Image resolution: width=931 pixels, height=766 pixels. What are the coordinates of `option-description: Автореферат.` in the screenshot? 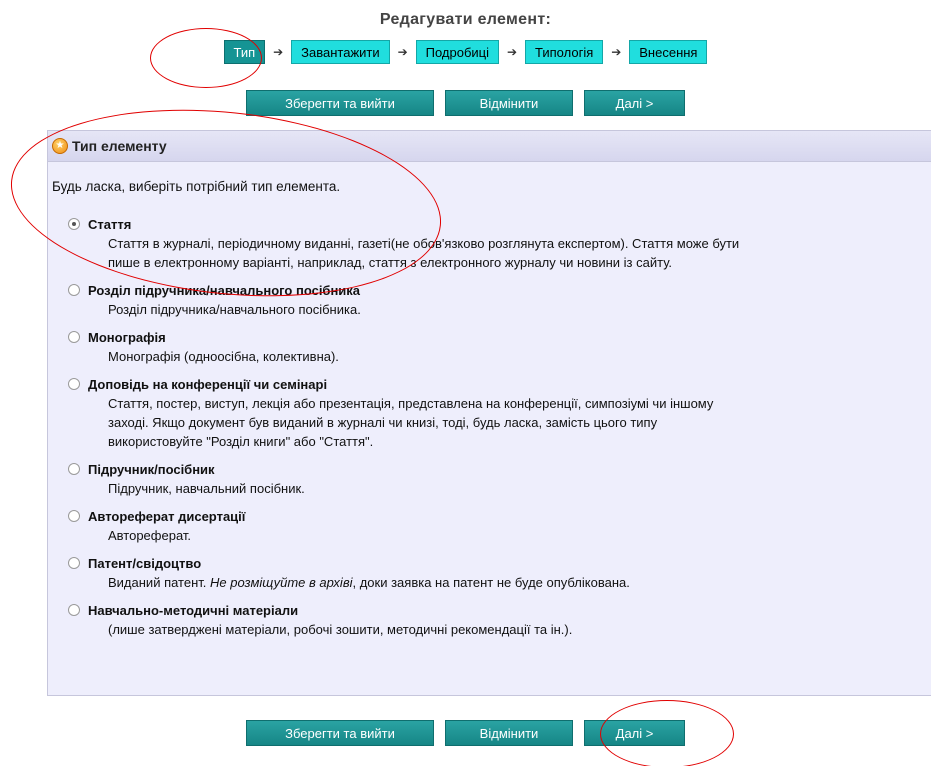 It's located at (150, 535).